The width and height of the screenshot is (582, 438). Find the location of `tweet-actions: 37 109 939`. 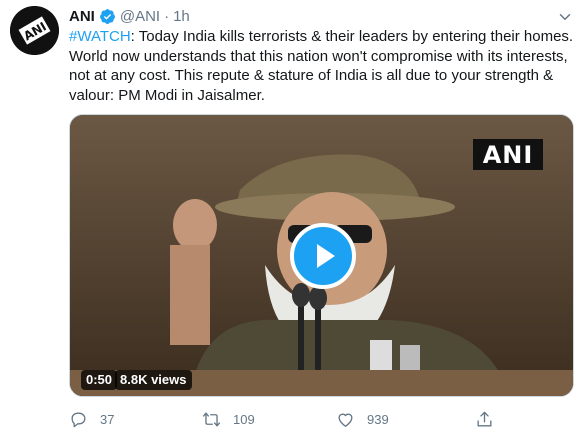

tweet-actions: 37 109 939 is located at coordinates (321, 419).